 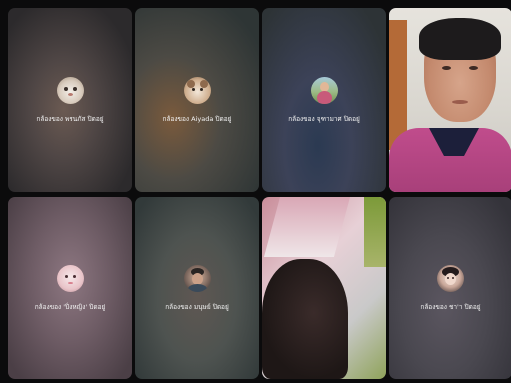 I want to click on camera-off-label: กล้องของ มนุษย์ ปิดอยู่, so click(x=197, y=306).